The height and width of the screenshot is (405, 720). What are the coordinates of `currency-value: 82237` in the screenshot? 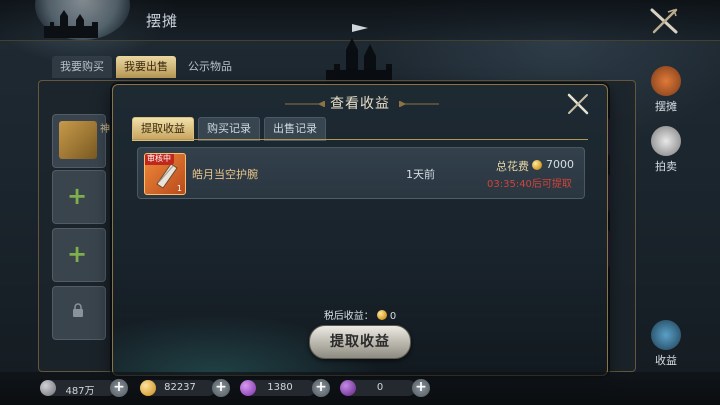 It's located at (180, 387).